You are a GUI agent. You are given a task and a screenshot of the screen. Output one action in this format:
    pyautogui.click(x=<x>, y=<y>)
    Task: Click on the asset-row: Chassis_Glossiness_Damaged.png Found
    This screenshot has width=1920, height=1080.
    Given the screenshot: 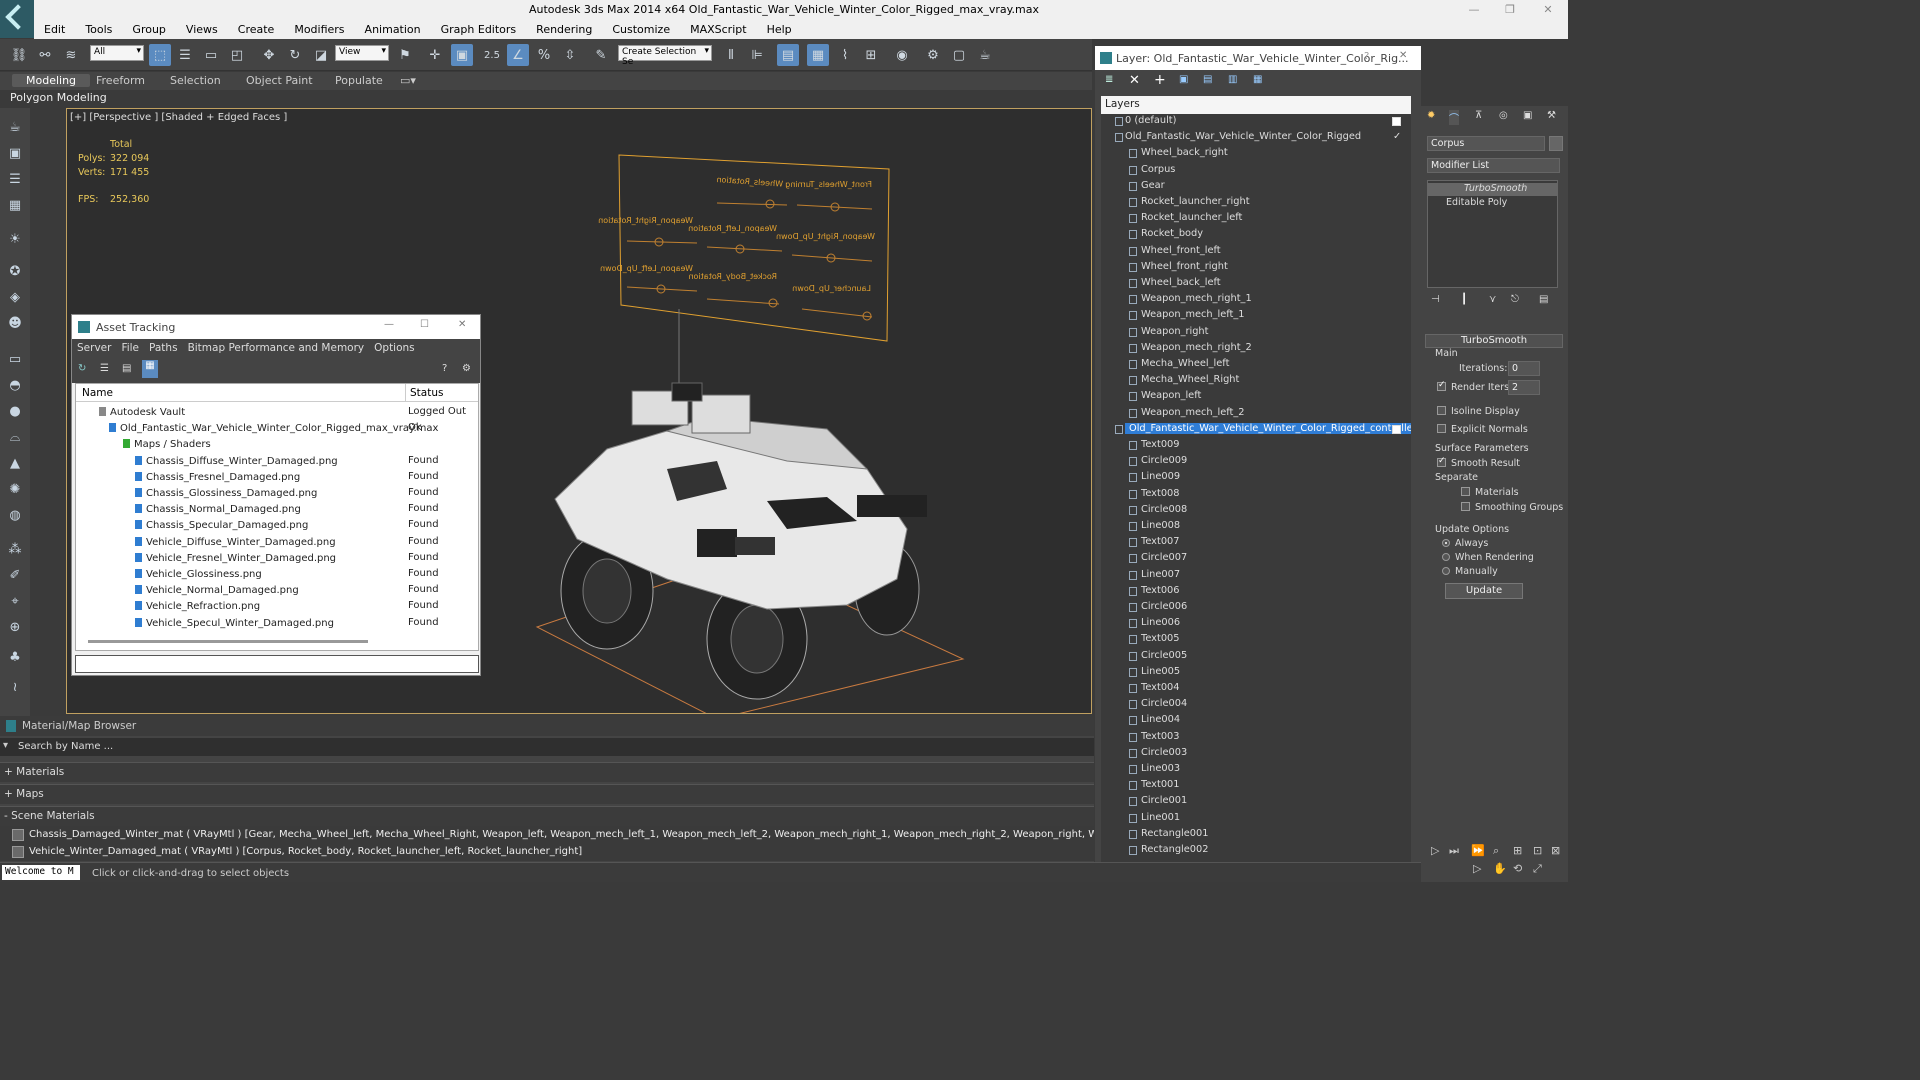 What is the action you would take?
    pyautogui.click(x=277, y=493)
    